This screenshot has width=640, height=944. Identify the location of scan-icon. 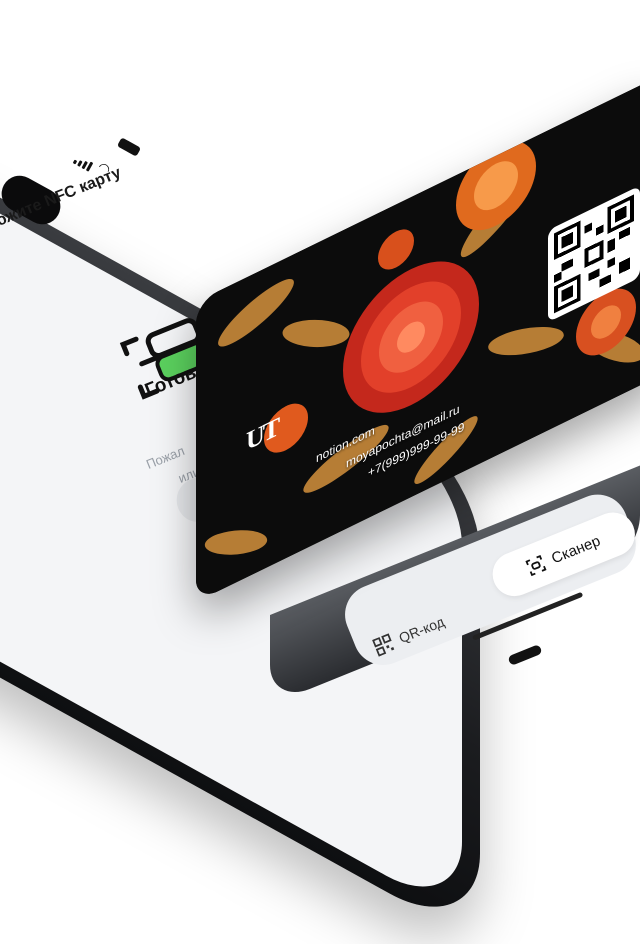
(536, 565).